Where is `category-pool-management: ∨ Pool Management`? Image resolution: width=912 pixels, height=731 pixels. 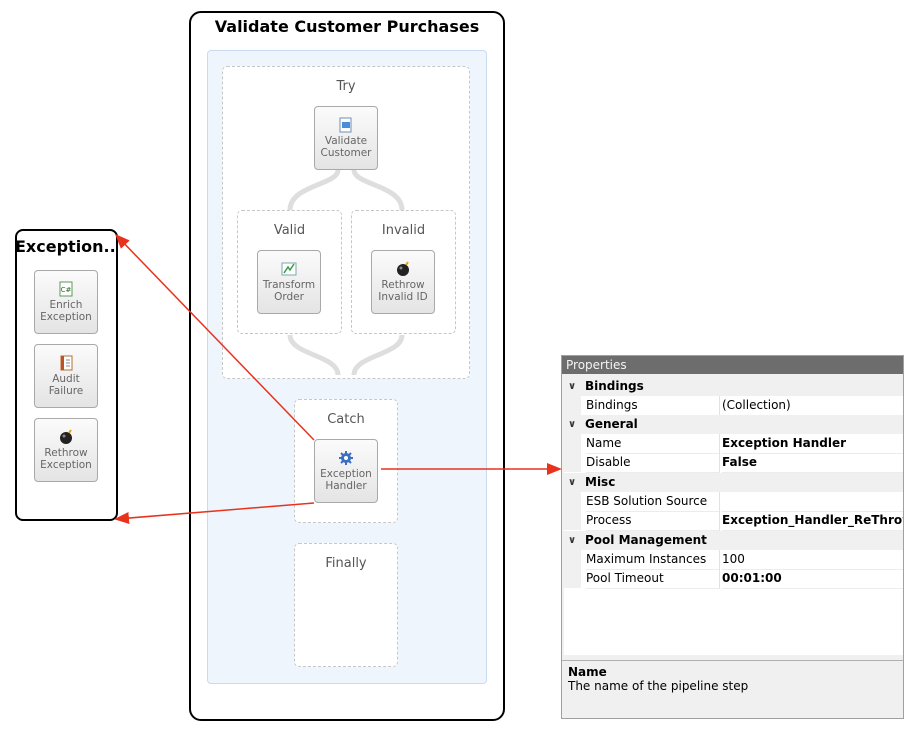 category-pool-management: ∨ Pool Management is located at coordinates (733, 540).